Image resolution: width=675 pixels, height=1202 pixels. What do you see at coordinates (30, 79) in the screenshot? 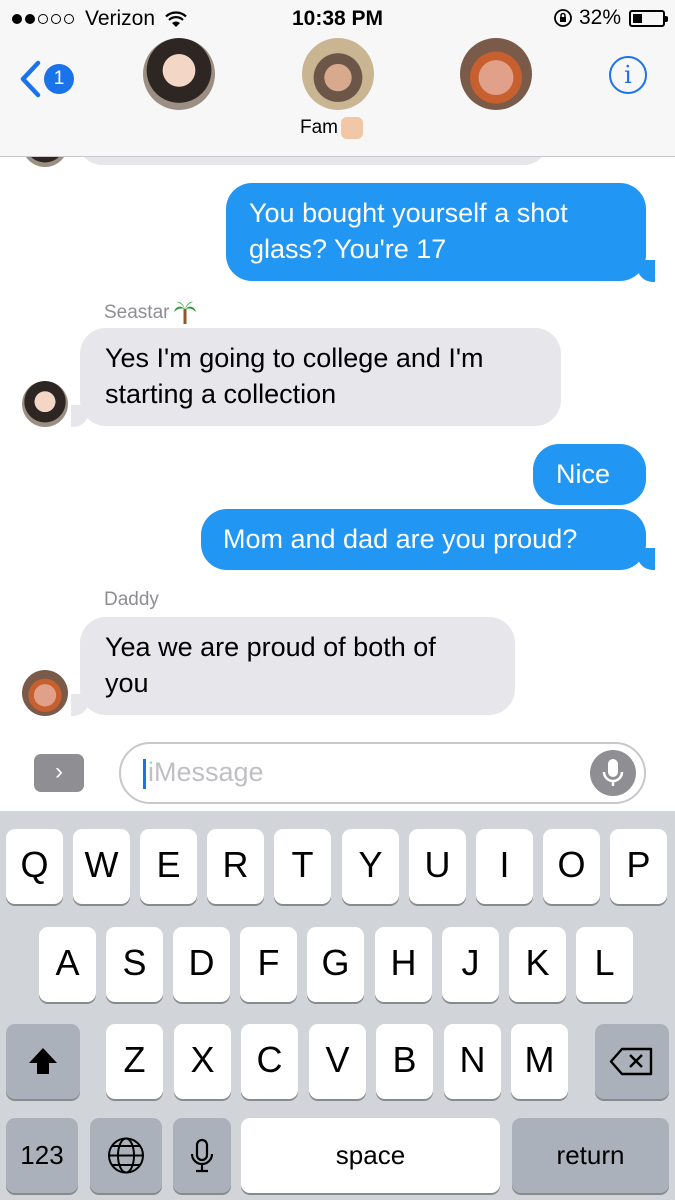
I see `back-chevron-icon` at bounding box center [30, 79].